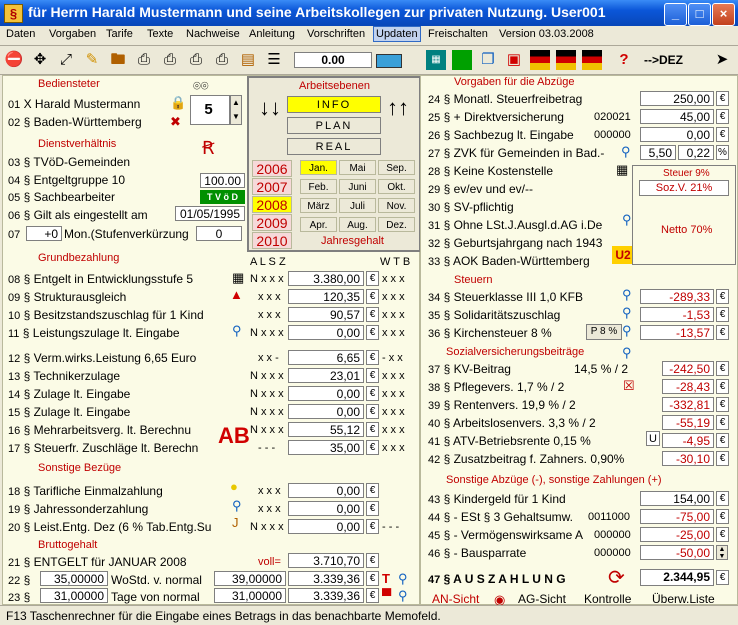  Describe the element at coordinates (40, 60) in the screenshot. I see `move-icon: ✥` at that location.